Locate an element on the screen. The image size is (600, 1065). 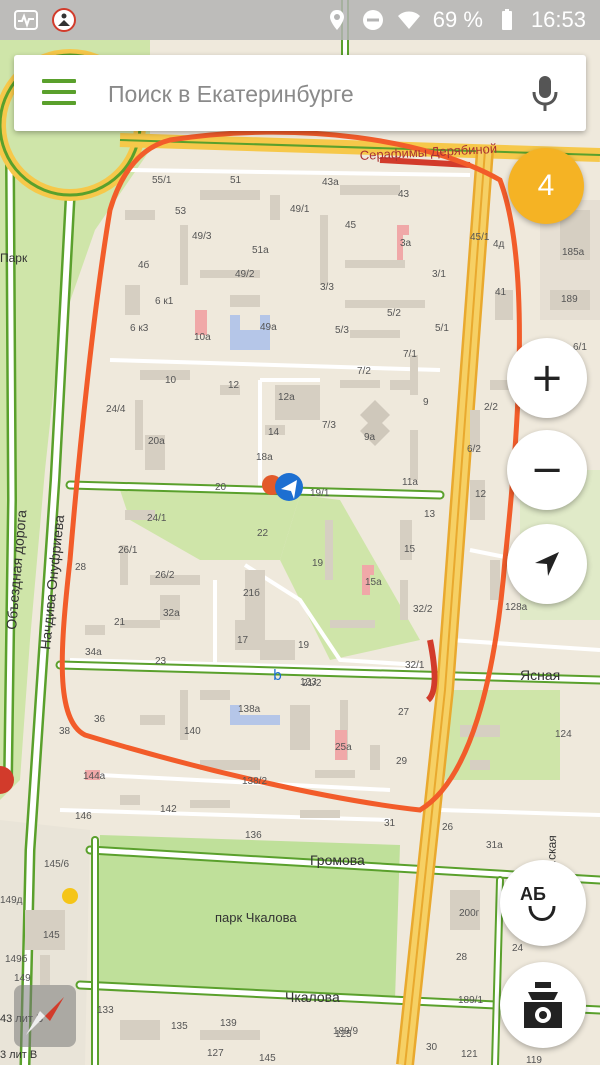
building-number-label: 51 is located at coordinates (236, 180).